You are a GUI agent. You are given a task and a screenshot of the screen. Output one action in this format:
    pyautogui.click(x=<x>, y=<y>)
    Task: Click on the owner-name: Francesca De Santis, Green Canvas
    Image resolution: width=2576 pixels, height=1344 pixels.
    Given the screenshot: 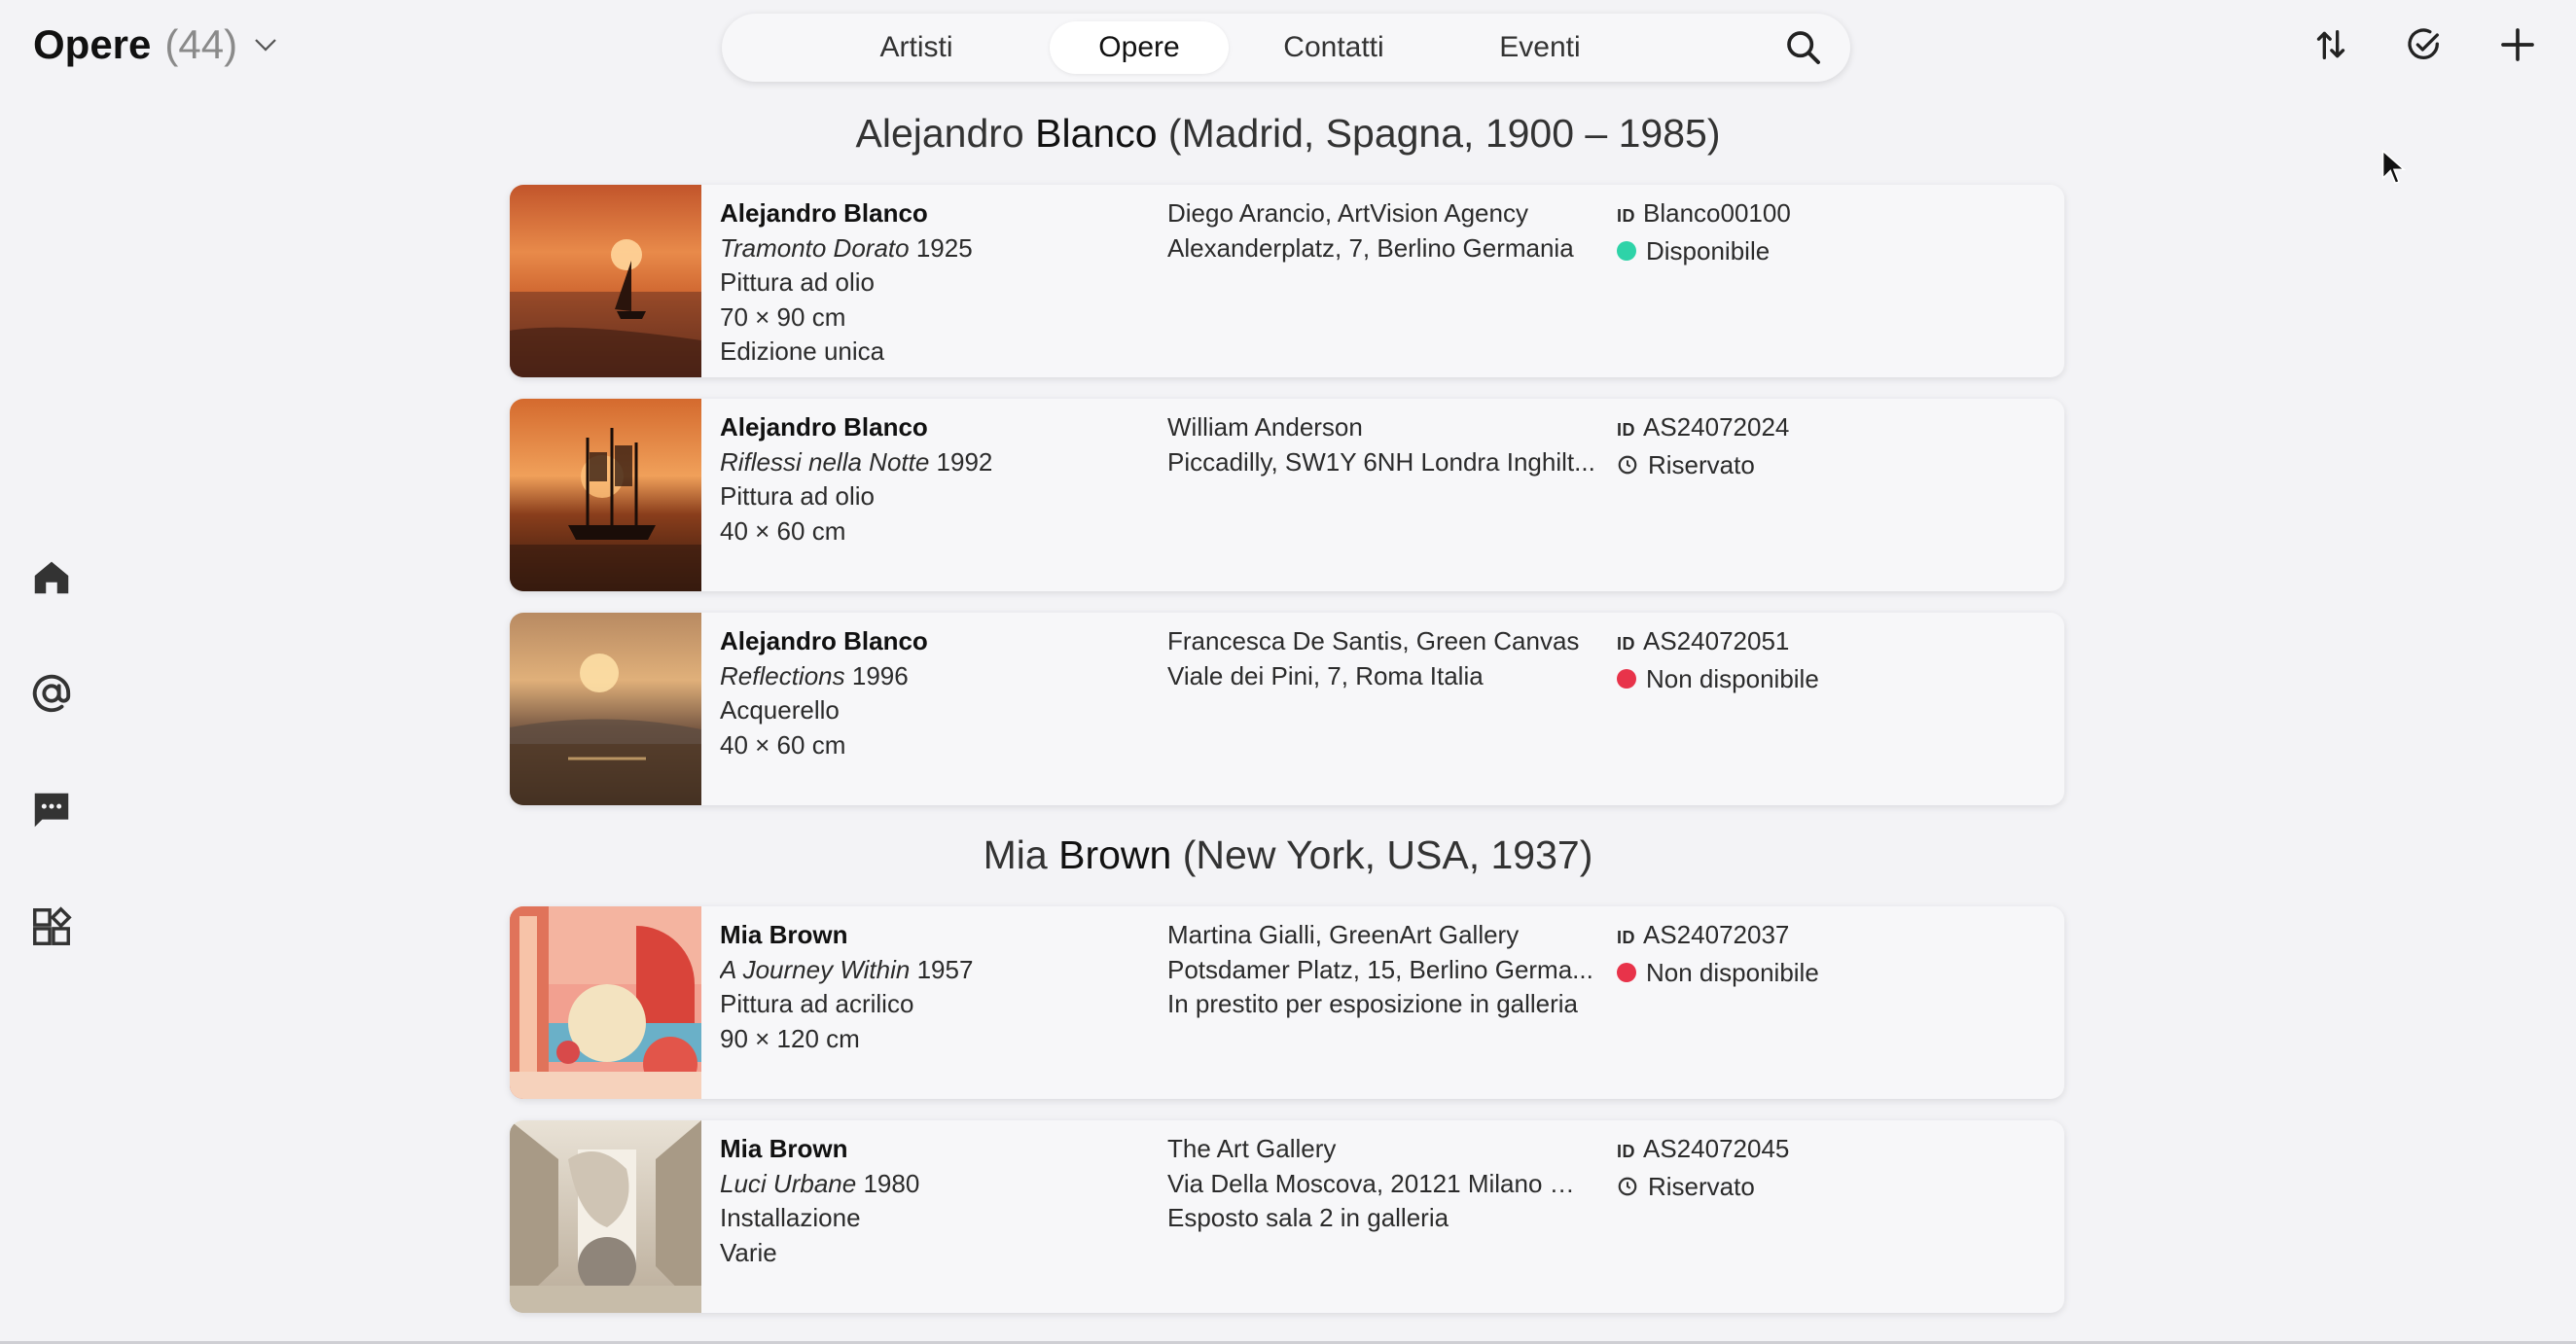 What is the action you would take?
    pyautogui.click(x=1373, y=640)
    